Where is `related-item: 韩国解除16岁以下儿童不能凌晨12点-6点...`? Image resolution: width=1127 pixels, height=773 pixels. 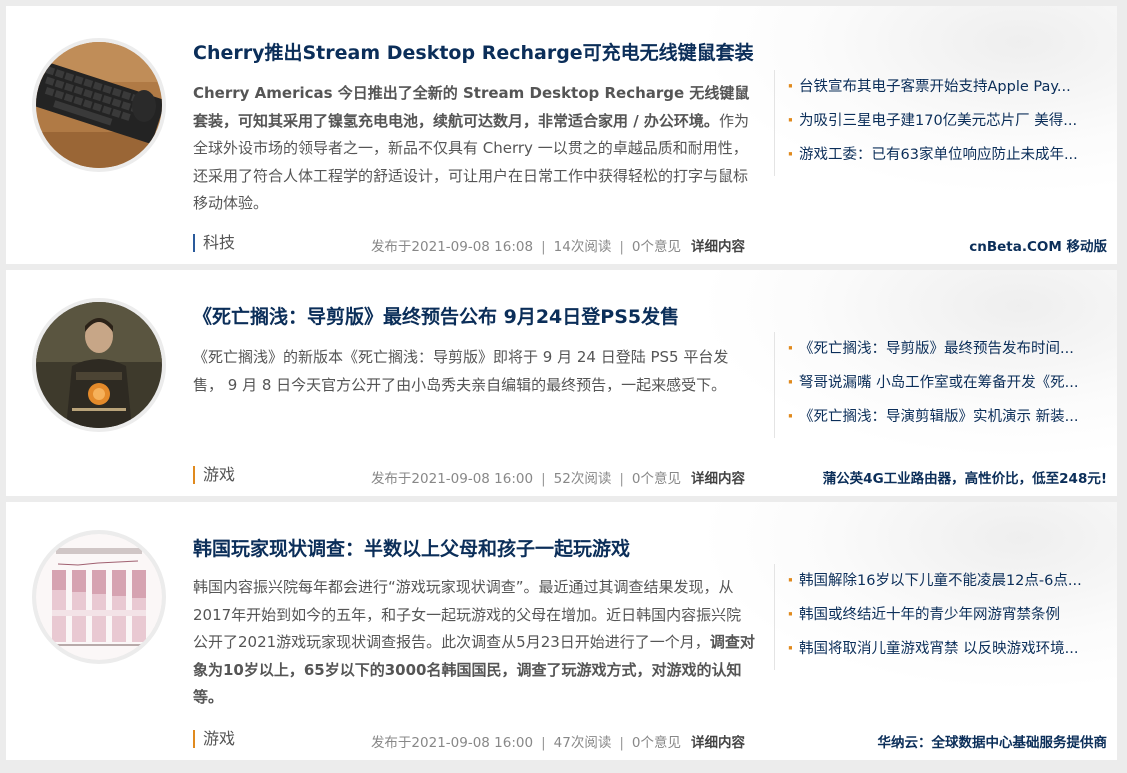 related-item: 韩国解除16岁以下儿童不能凌晨12点-6点... is located at coordinates (948, 581).